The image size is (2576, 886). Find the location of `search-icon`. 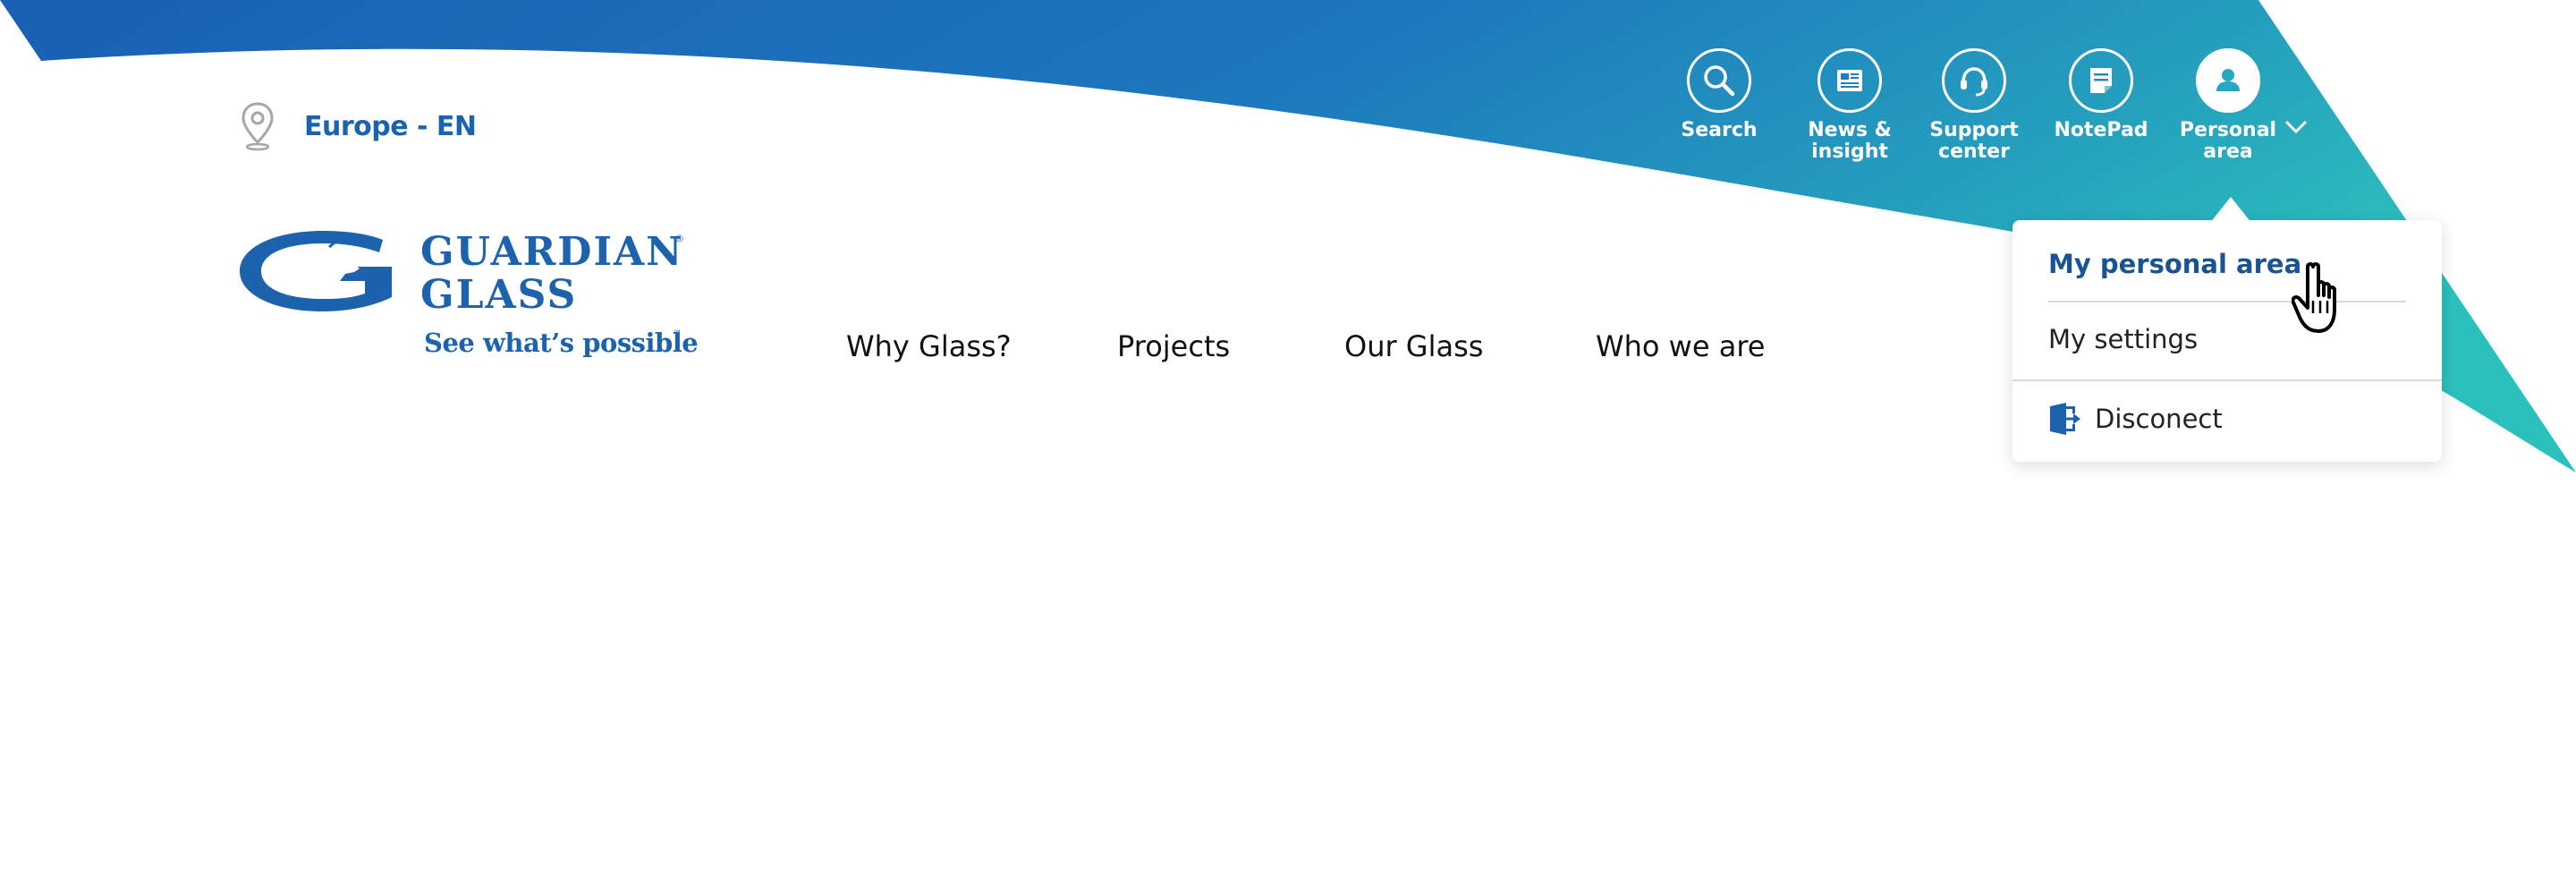

search-icon is located at coordinates (1719, 81).